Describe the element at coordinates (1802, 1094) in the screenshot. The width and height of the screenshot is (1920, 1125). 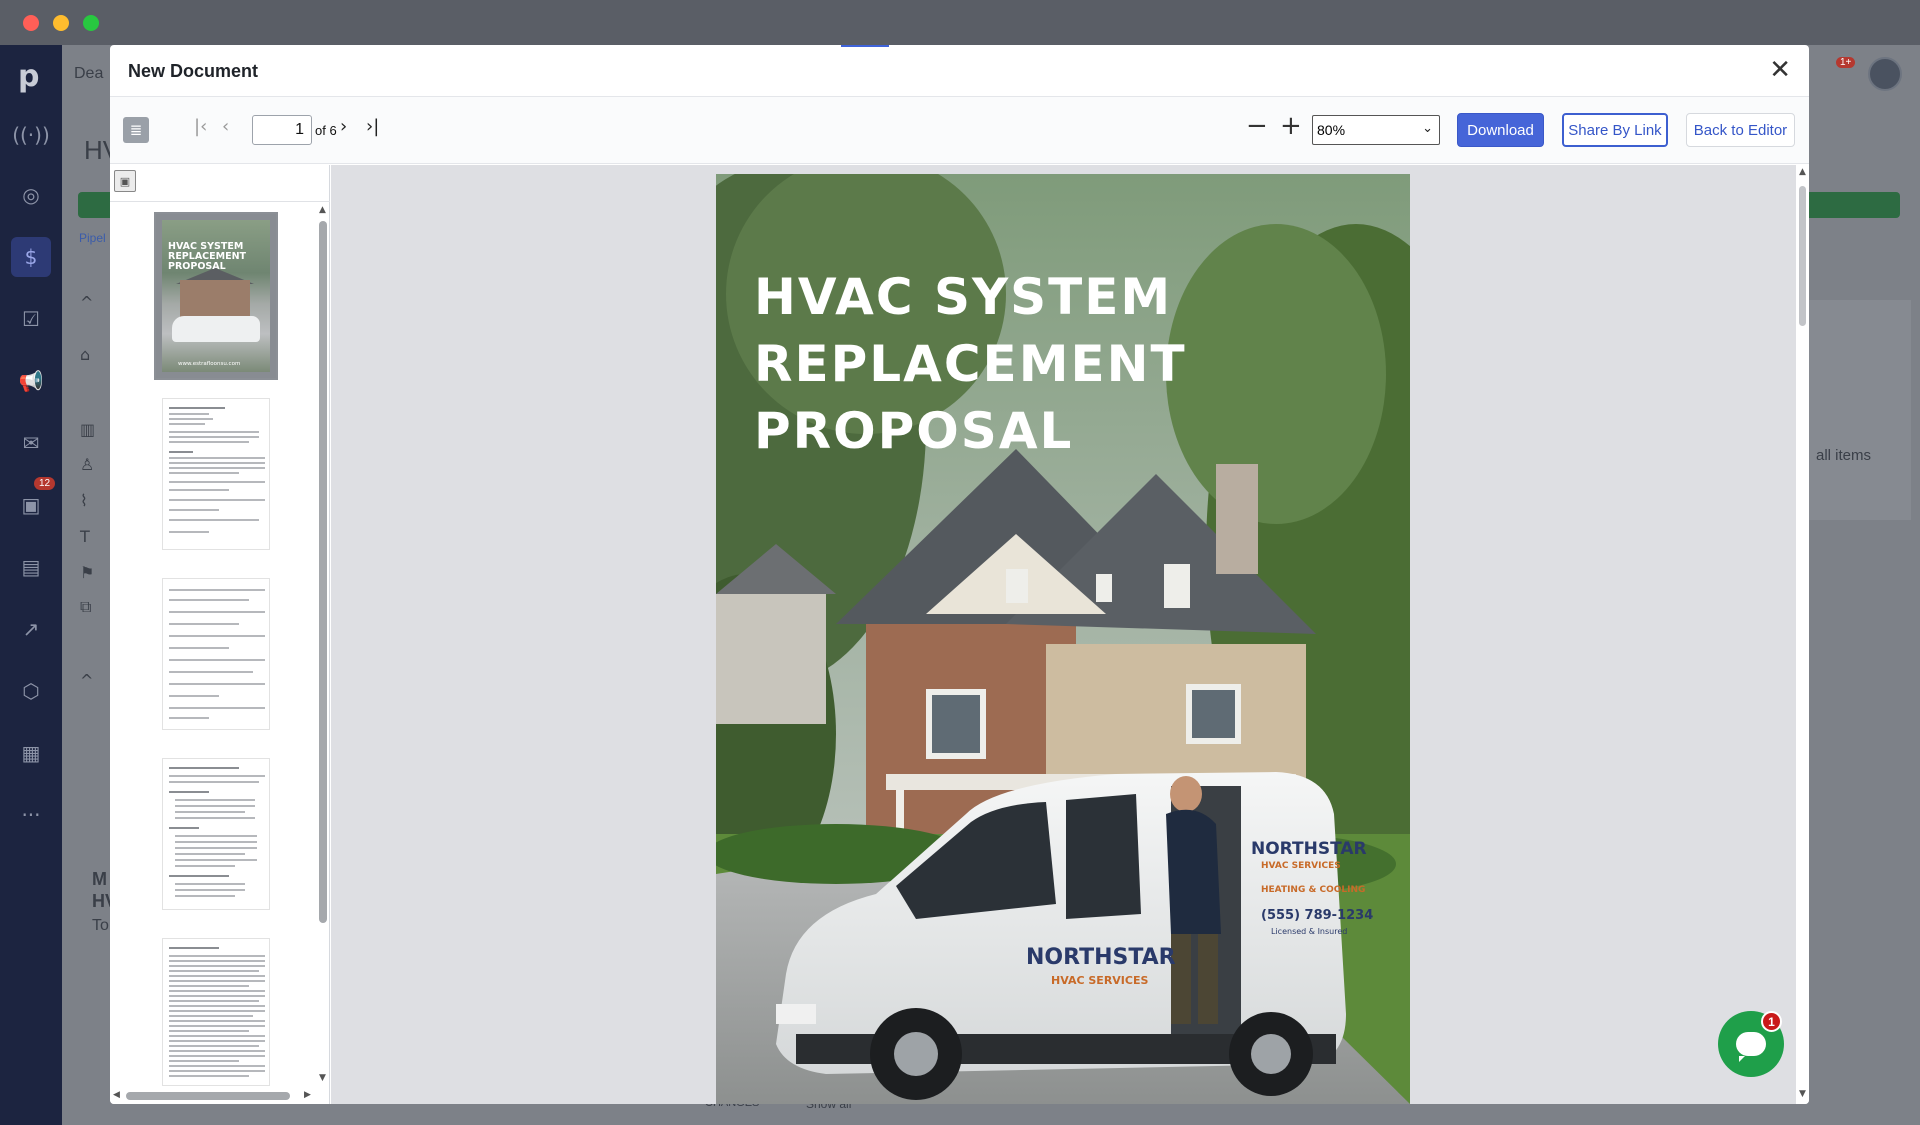
I see `viewer-scroll-down-icon: ▼` at that location.